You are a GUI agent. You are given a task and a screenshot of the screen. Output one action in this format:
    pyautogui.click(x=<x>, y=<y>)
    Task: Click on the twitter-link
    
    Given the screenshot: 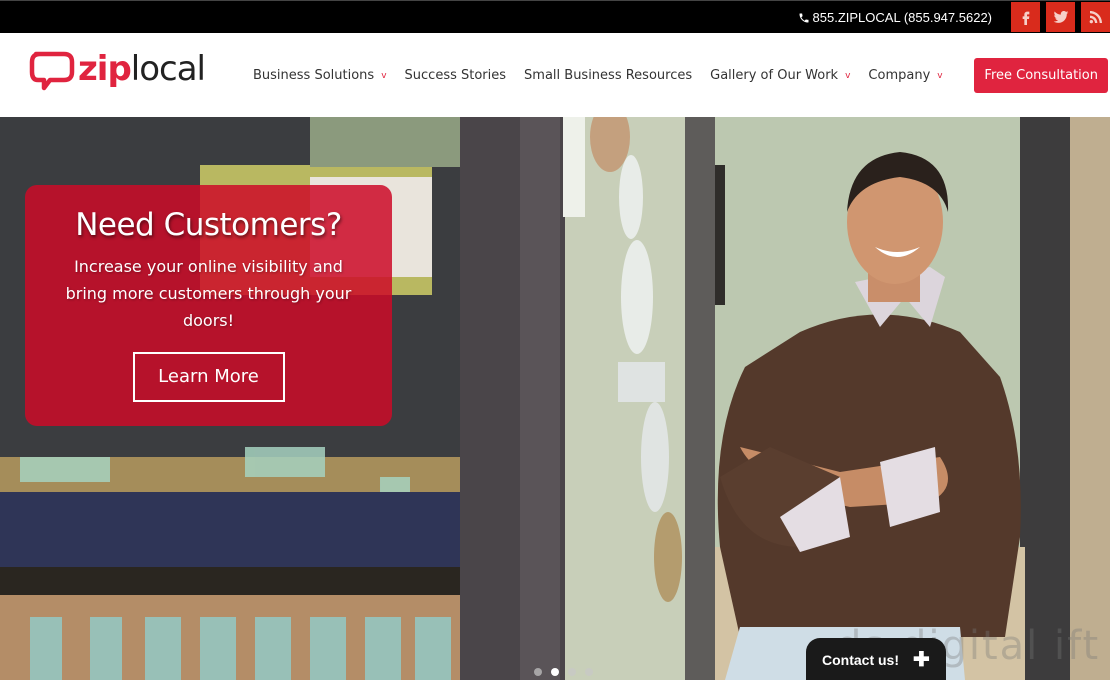 What is the action you would take?
    pyautogui.click(x=1060, y=17)
    